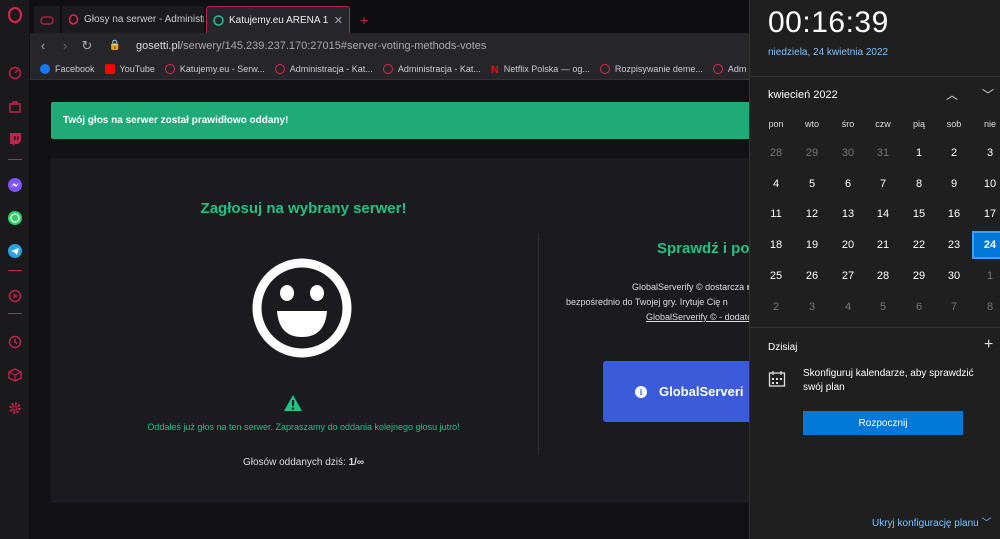 The image size is (1000, 539). Describe the element at coordinates (954, 245) in the screenshot. I see `calendar-day: 23` at that location.